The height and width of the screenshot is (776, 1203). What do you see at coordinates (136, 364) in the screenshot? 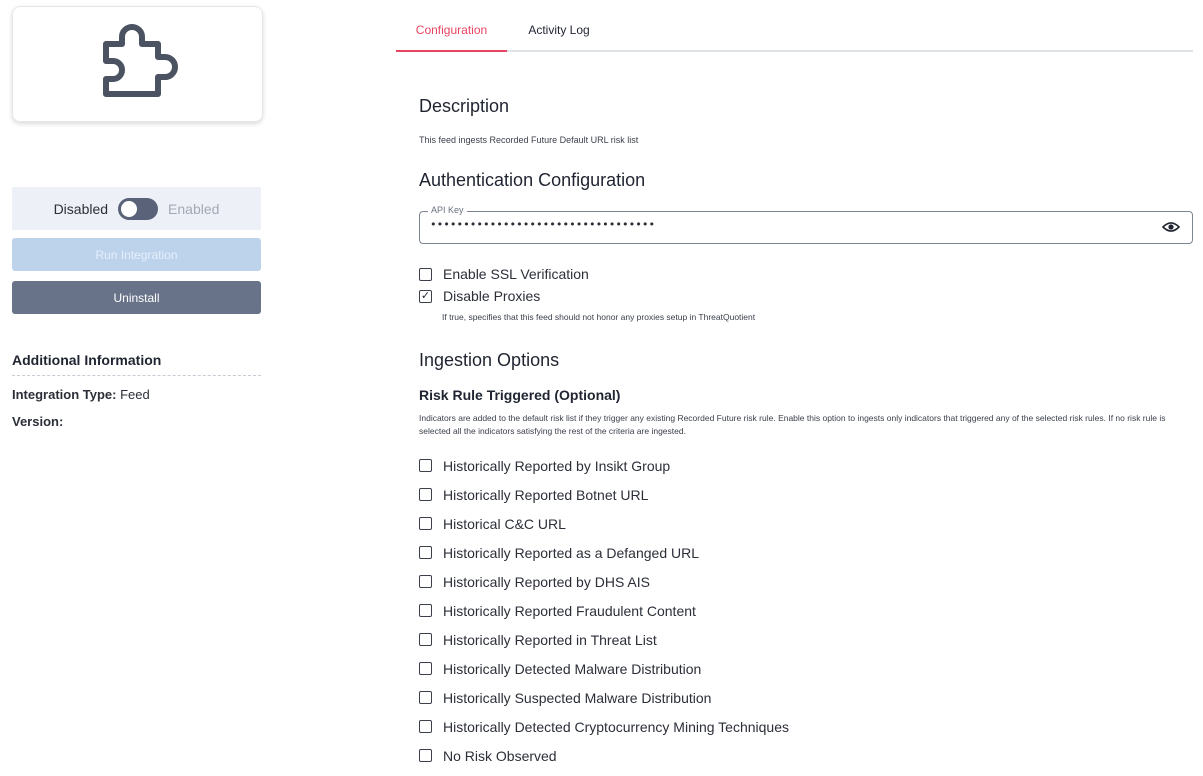
I see `additional-information-heading: Additional Information` at bounding box center [136, 364].